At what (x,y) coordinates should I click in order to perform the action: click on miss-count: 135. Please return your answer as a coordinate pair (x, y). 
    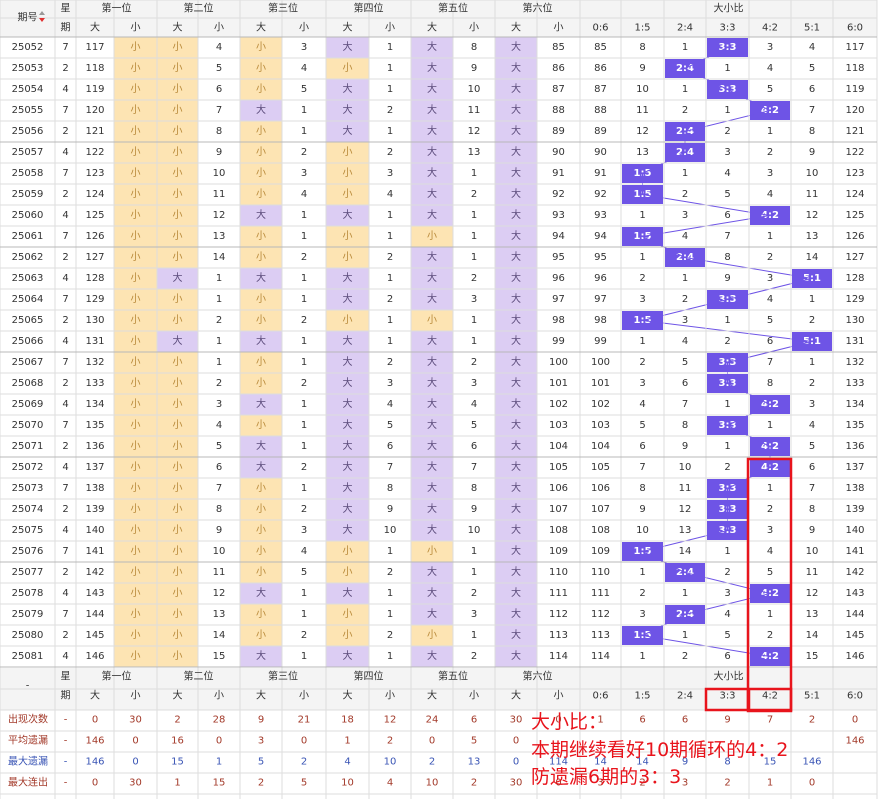
    Looking at the image, I should click on (94, 425).